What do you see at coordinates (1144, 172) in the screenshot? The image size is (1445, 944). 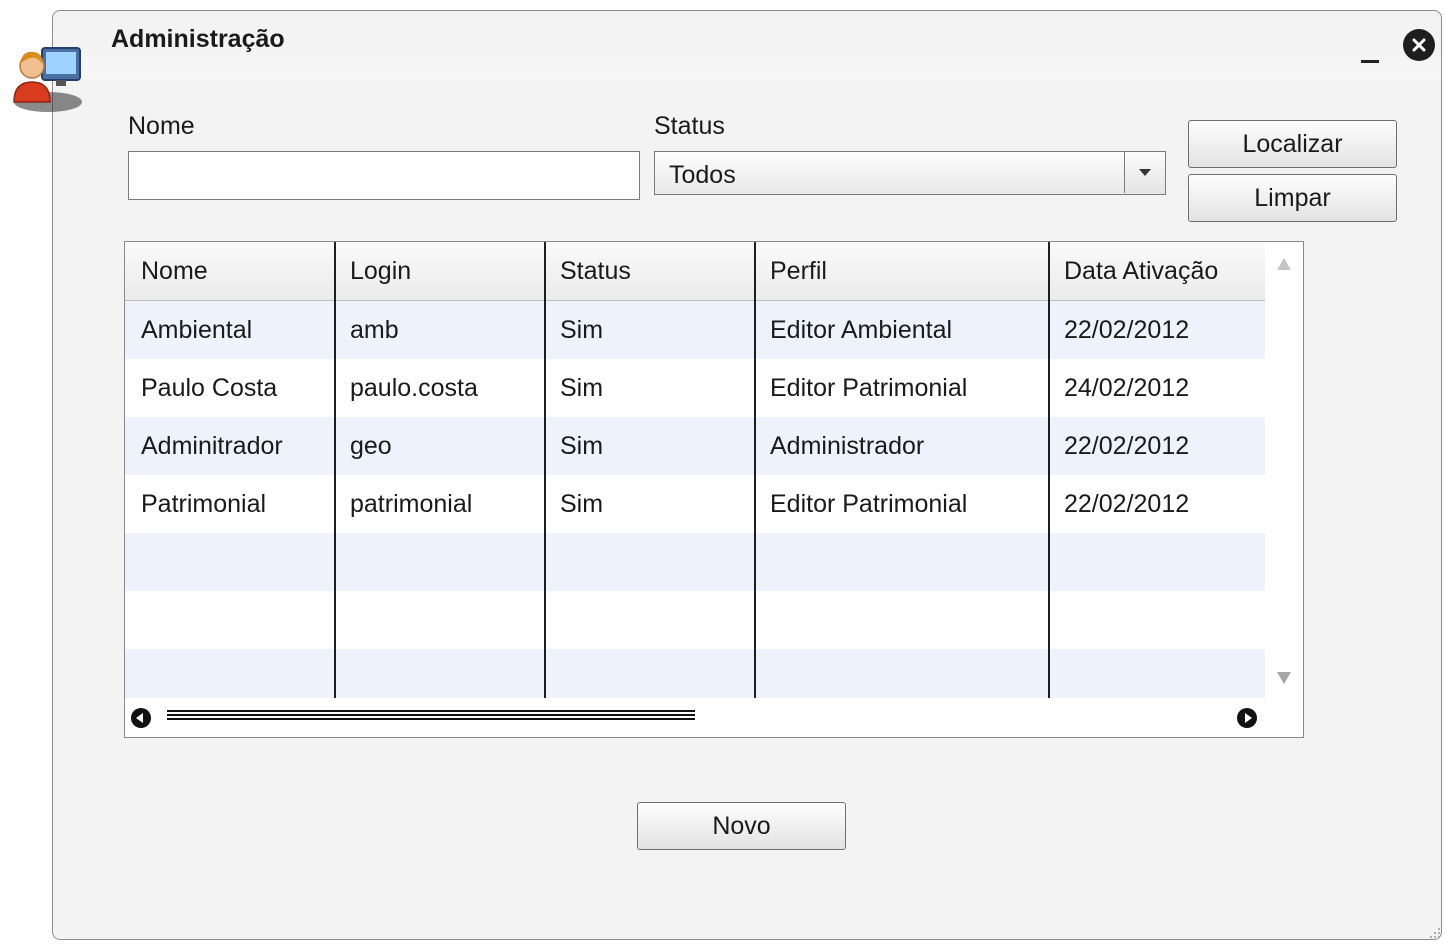 I see `chevron-down-icon` at bounding box center [1144, 172].